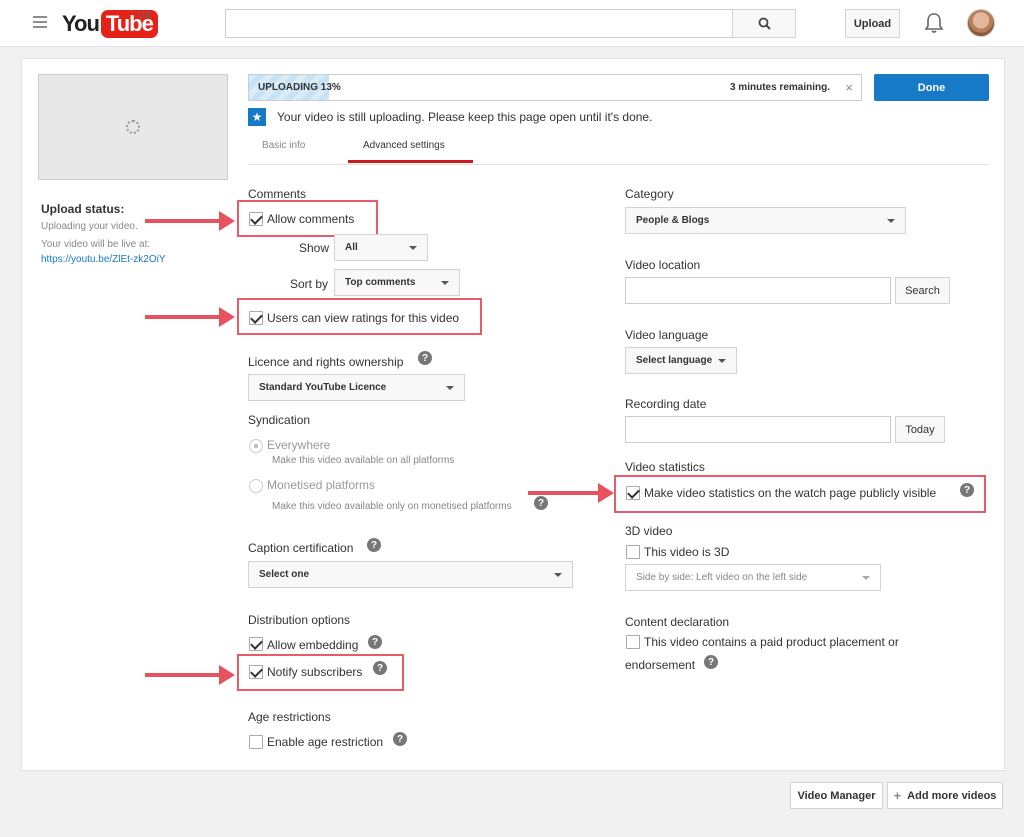  What do you see at coordinates (279, 420) in the screenshot?
I see `syndication-title: Syndication` at bounding box center [279, 420].